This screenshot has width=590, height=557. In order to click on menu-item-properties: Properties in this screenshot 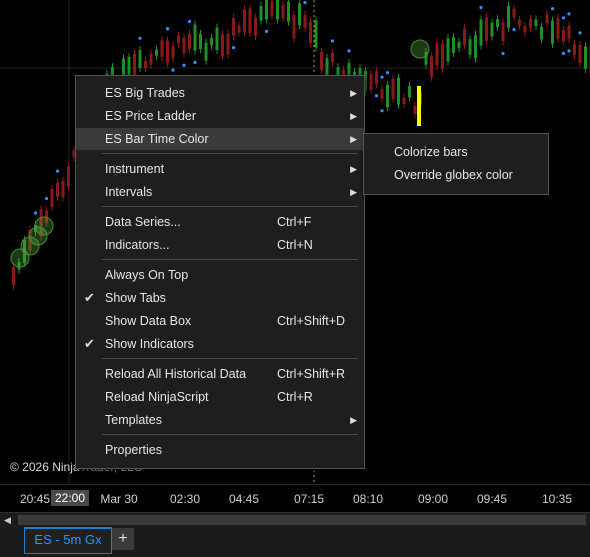, I will do `click(220, 450)`.